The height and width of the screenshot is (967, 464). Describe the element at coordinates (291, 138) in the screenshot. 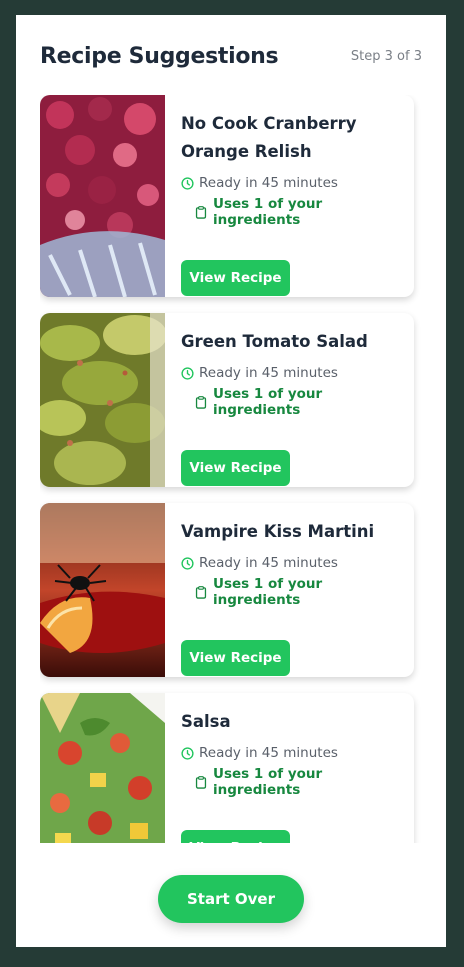

I see `recipe-title: No Cook Cranberry Orange Relish` at that location.